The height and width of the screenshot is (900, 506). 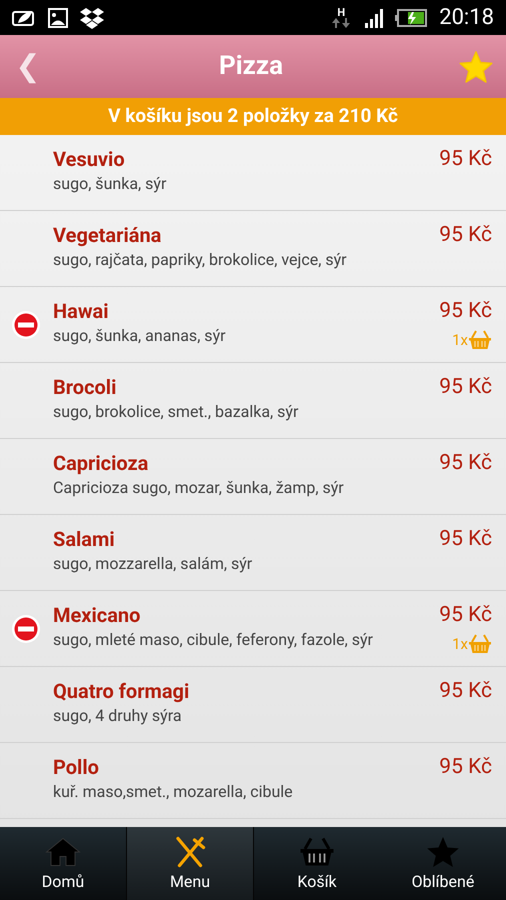 I want to click on cart-banner: V košíku jsou 2 položky za 210 Kč, so click(x=253, y=116).